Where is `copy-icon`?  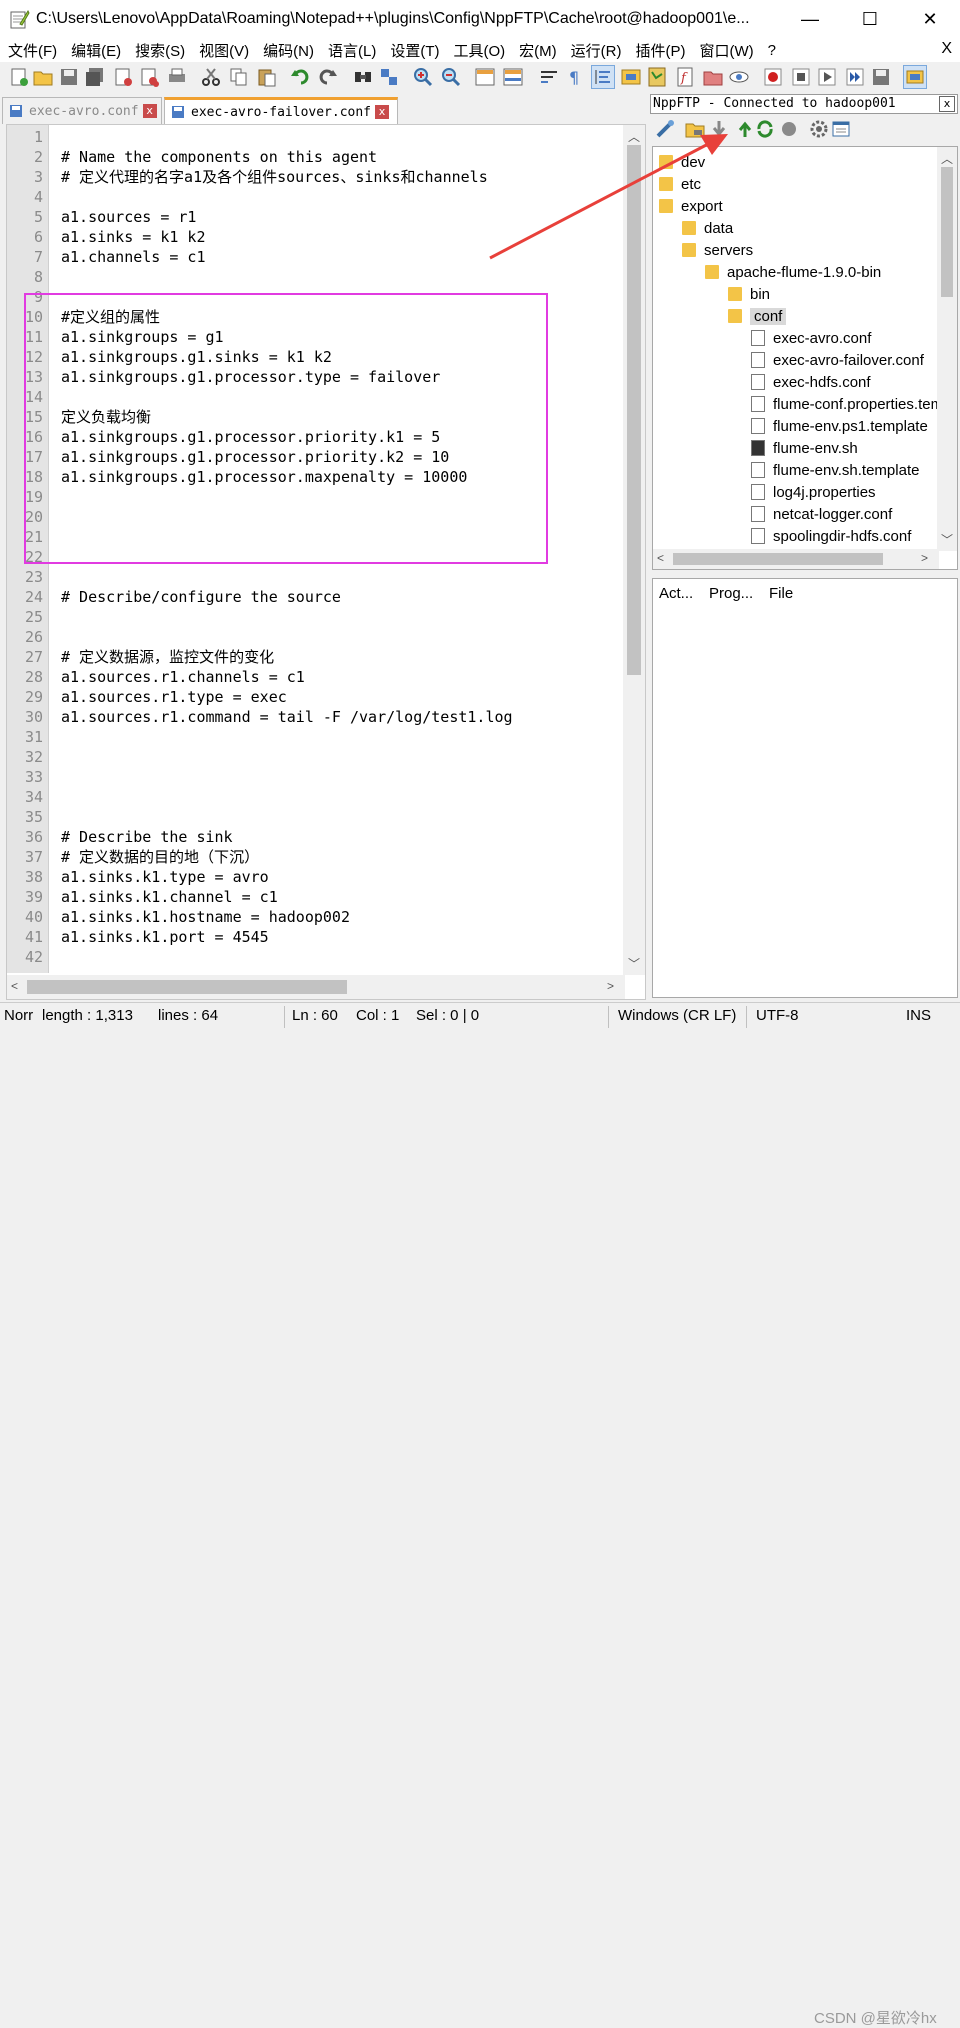 copy-icon is located at coordinates (239, 77).